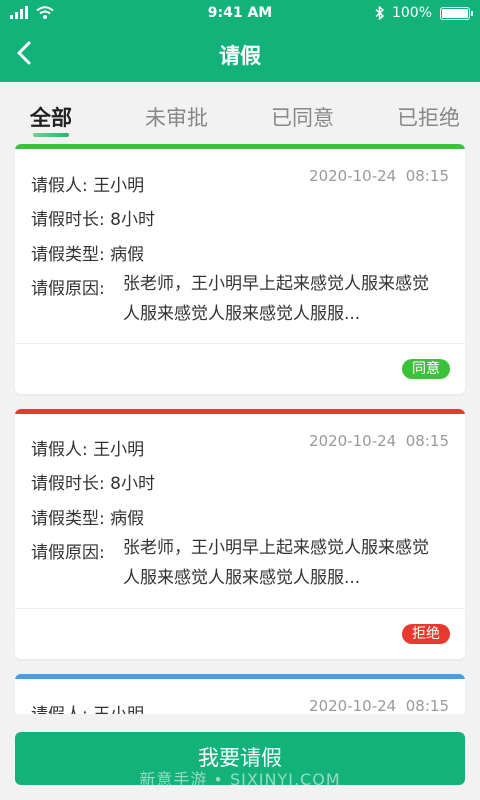  What do you see at coordinates (240, 14) in the screenshot?
I see `status-bar: 9:41 AM 100%` at bounding box center [240, 14].